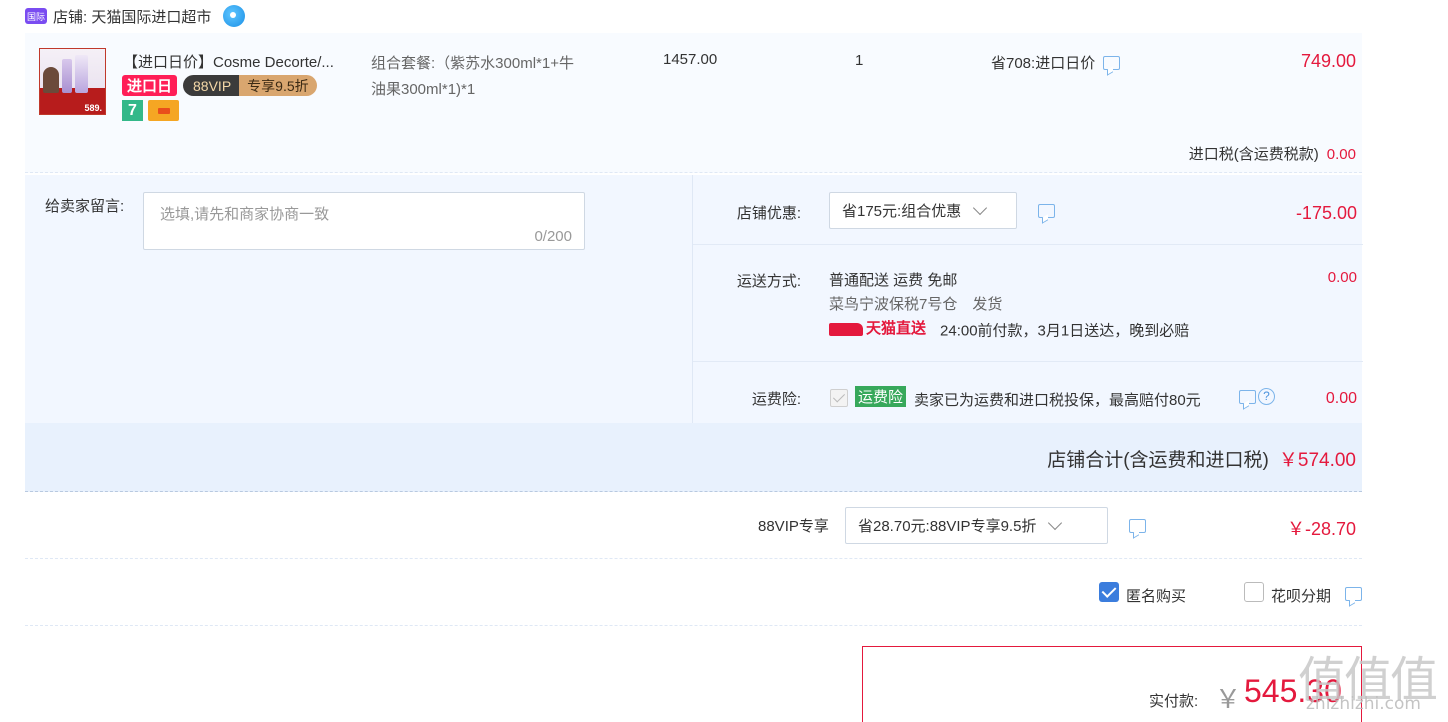 Image resolution: width=1448 pixels, height=722 pixels. What do you see at coordinates (1341, 398) in the screenshot?
I see `insurance-value: 0.00` at bounding box center [1341, 398].